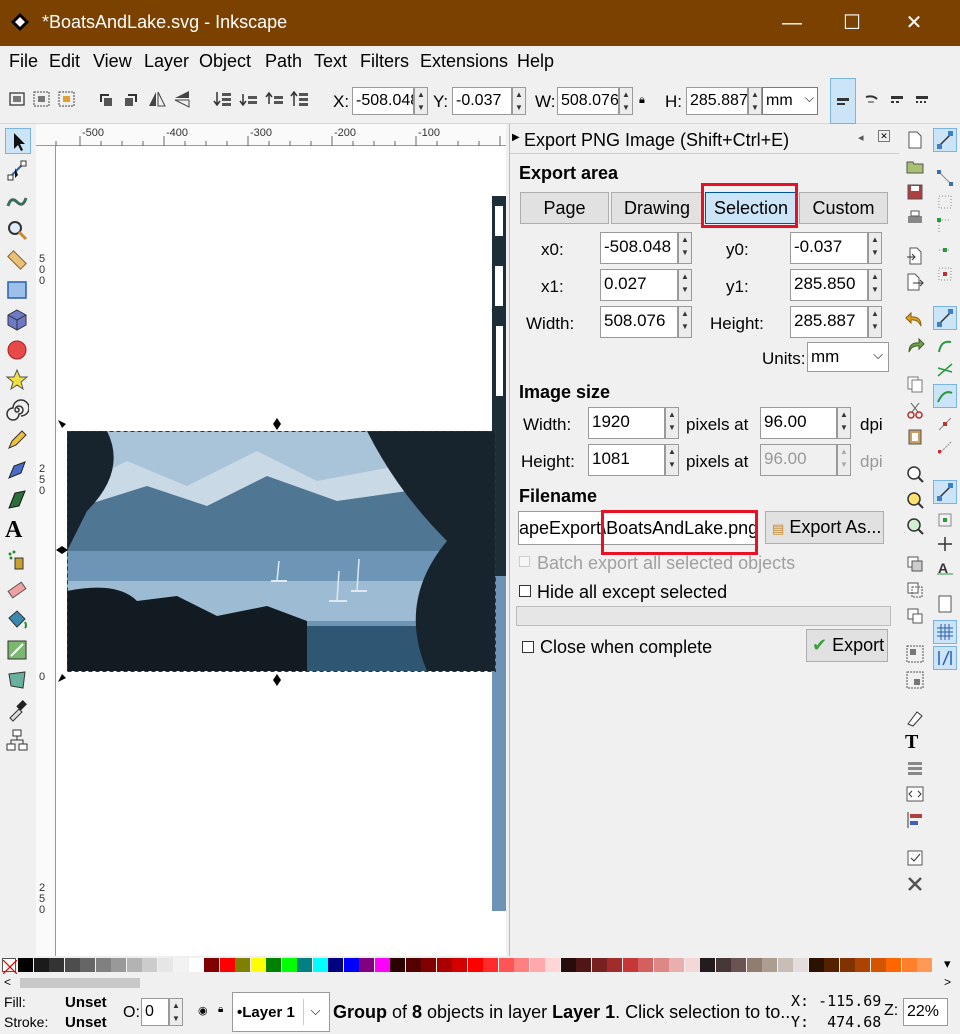 The image size is (960, 1034). Describe the element at coordinates (843, 101) in the screenshot. I see `scale-stroke-toggle` at that location.